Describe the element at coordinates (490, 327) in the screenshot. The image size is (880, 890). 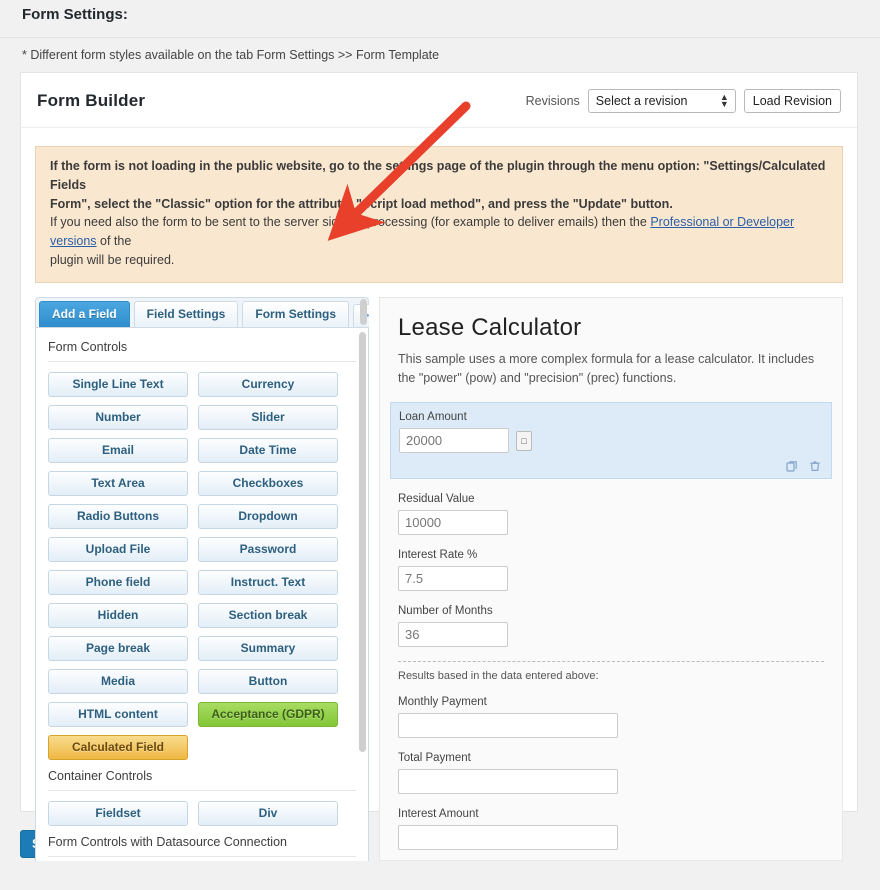
I see `preview-title: Lease Calculator` at that location.